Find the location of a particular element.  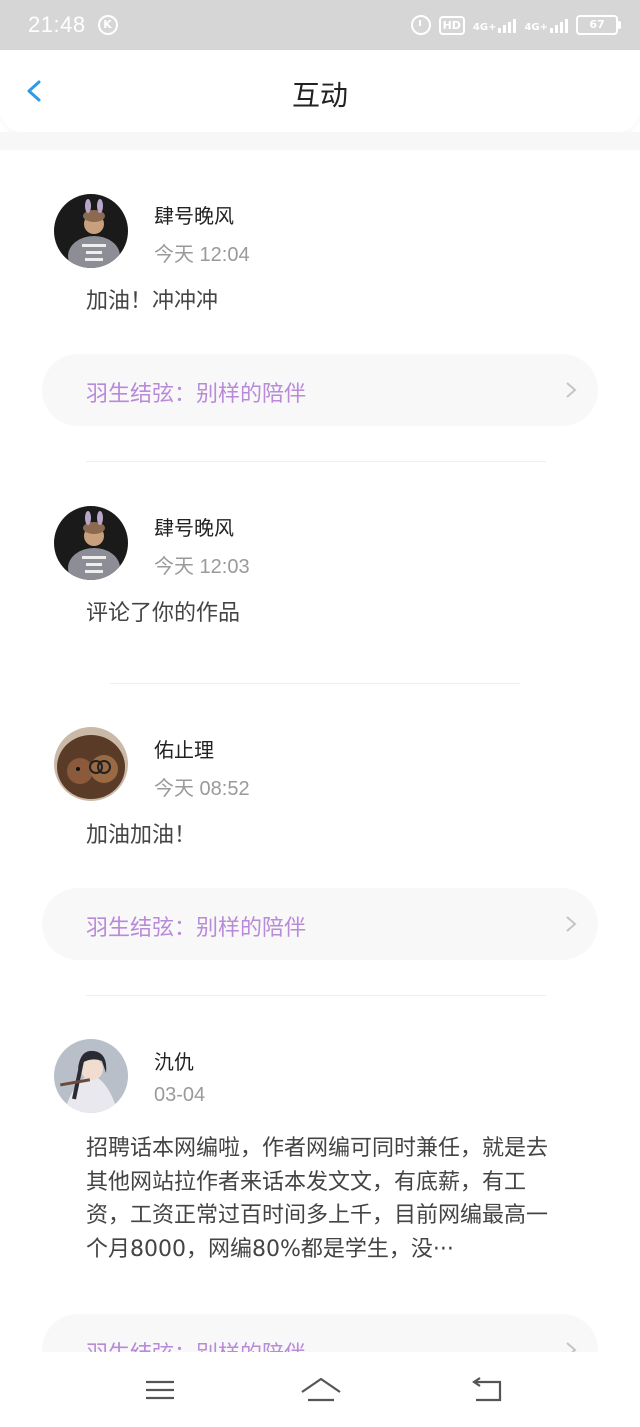

system-nav-bar is located at coordinates (320, 1389).